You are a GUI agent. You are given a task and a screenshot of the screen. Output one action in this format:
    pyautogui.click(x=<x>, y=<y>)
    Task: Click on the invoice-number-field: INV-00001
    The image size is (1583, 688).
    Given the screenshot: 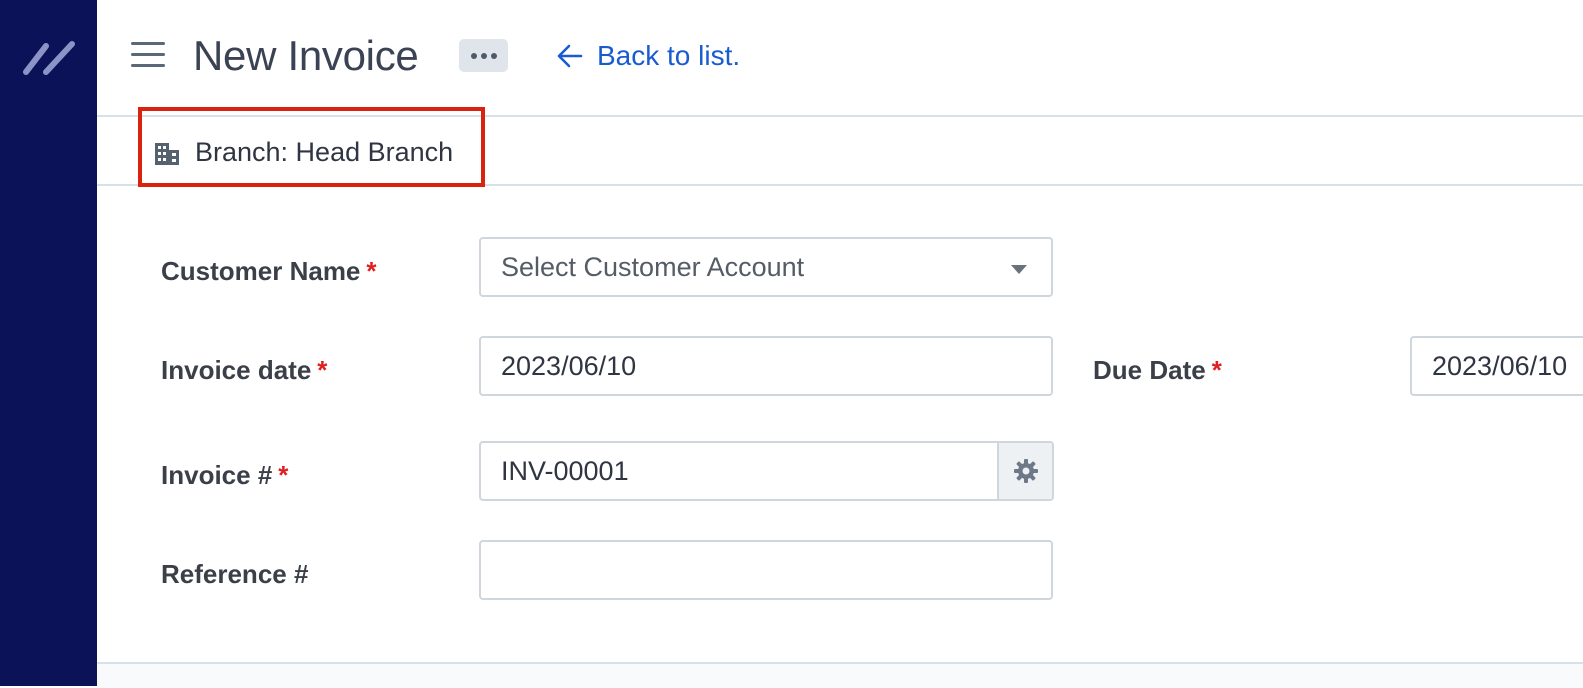 What is the action you would take?
    pyautogui.click(x=766, y=471)
    